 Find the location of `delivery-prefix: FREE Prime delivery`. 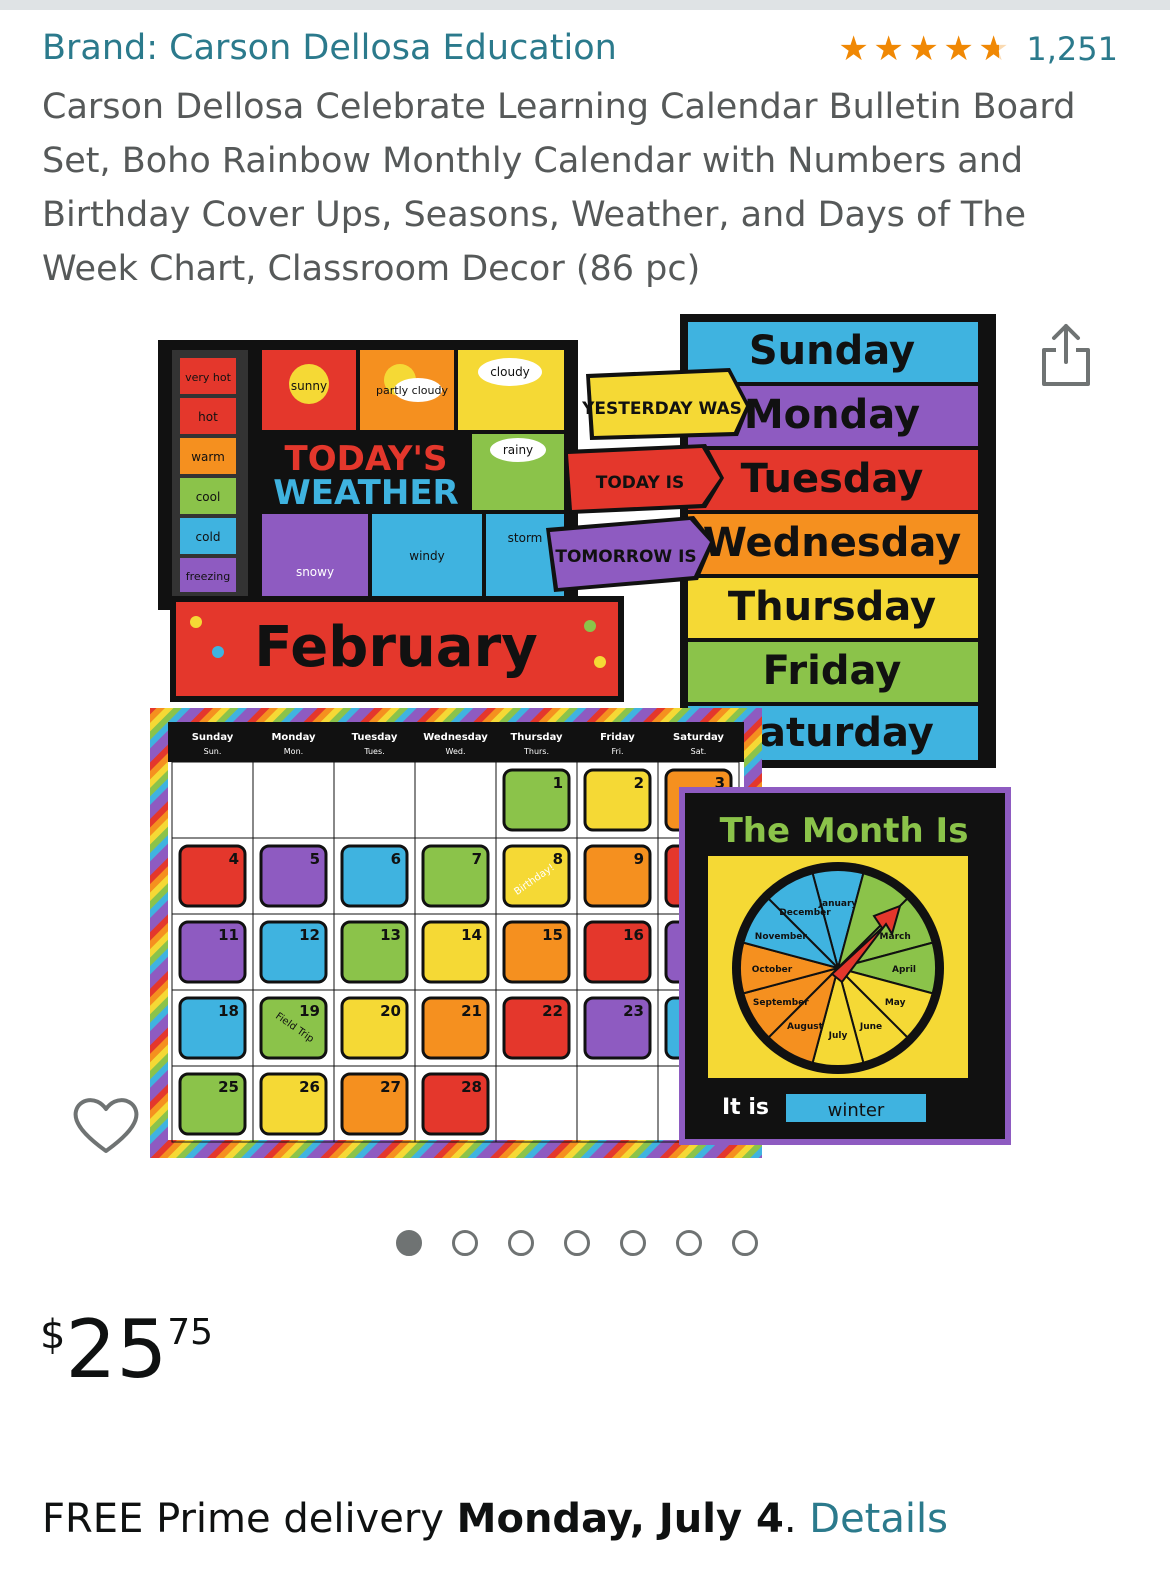

delivery-prefix: FREE Prime delivery is located at coordinates (249, 1519).